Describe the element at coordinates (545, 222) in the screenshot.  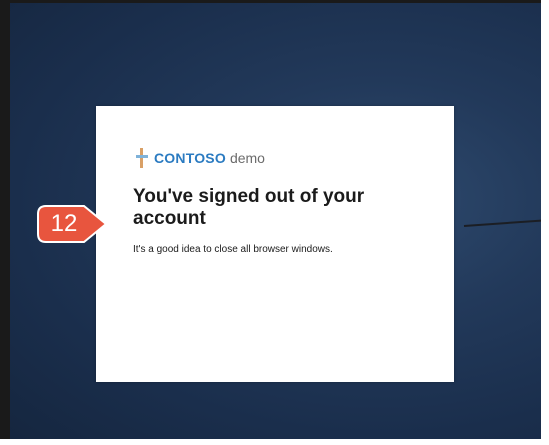
I see `right-border-strip` at that location.